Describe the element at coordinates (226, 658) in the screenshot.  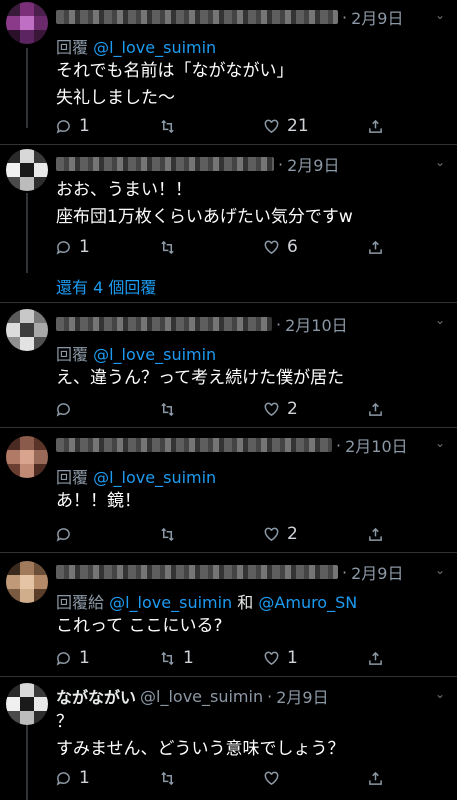
I see `tweet-actions: 1 1 1` at that location.